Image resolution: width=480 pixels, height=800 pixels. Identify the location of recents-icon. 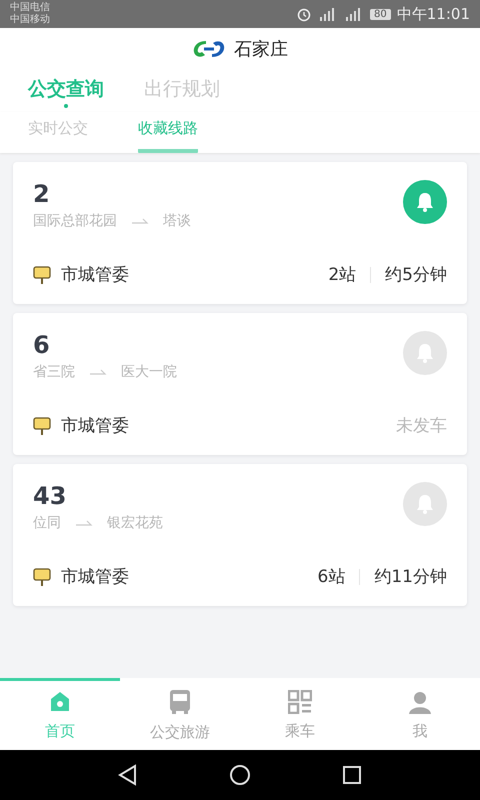
(352, 775).